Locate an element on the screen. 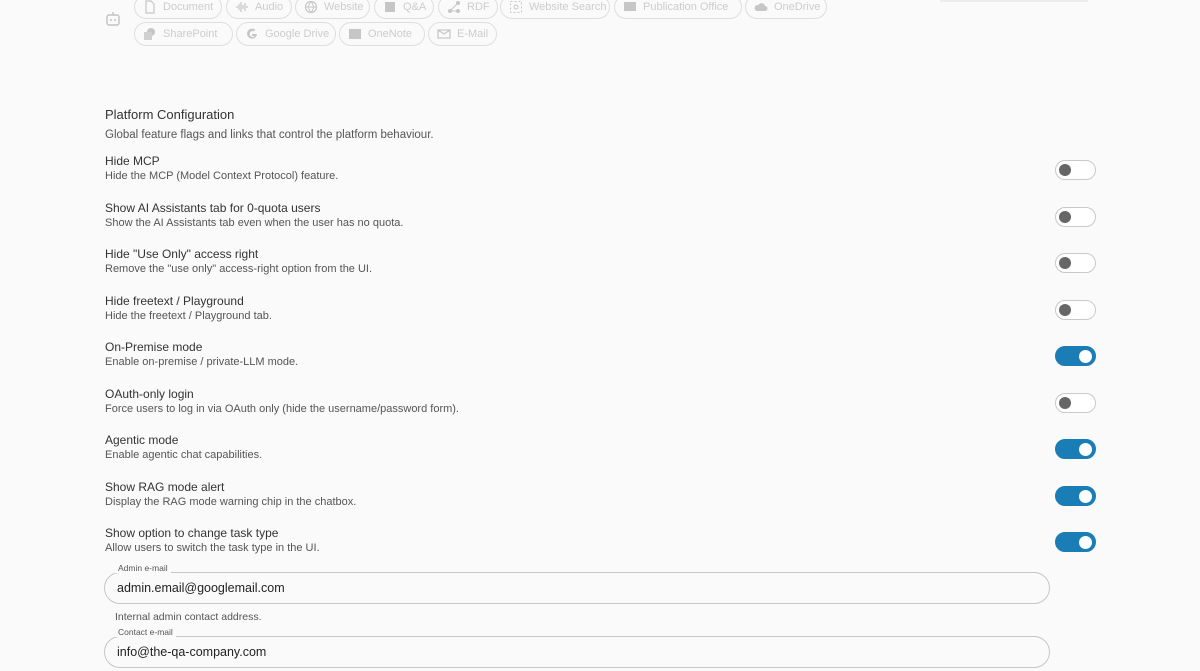 The width and height of the screenshot is (1200, 671). admin-email-input is located at coordinates (577, 588).